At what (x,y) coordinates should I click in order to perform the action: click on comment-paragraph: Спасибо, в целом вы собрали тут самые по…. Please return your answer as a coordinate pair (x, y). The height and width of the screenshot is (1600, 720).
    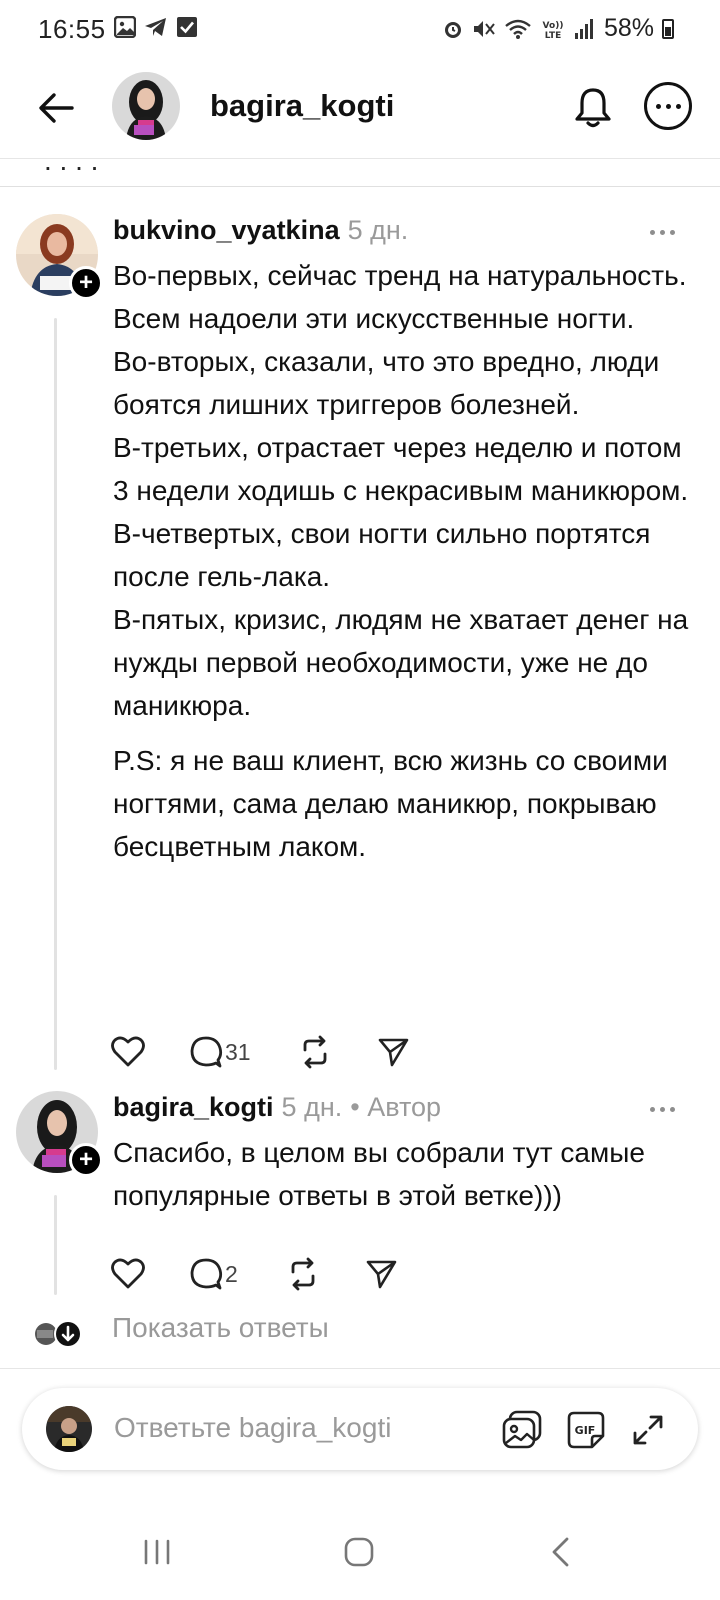
    Looking at the image, I should click on (379, 1174).